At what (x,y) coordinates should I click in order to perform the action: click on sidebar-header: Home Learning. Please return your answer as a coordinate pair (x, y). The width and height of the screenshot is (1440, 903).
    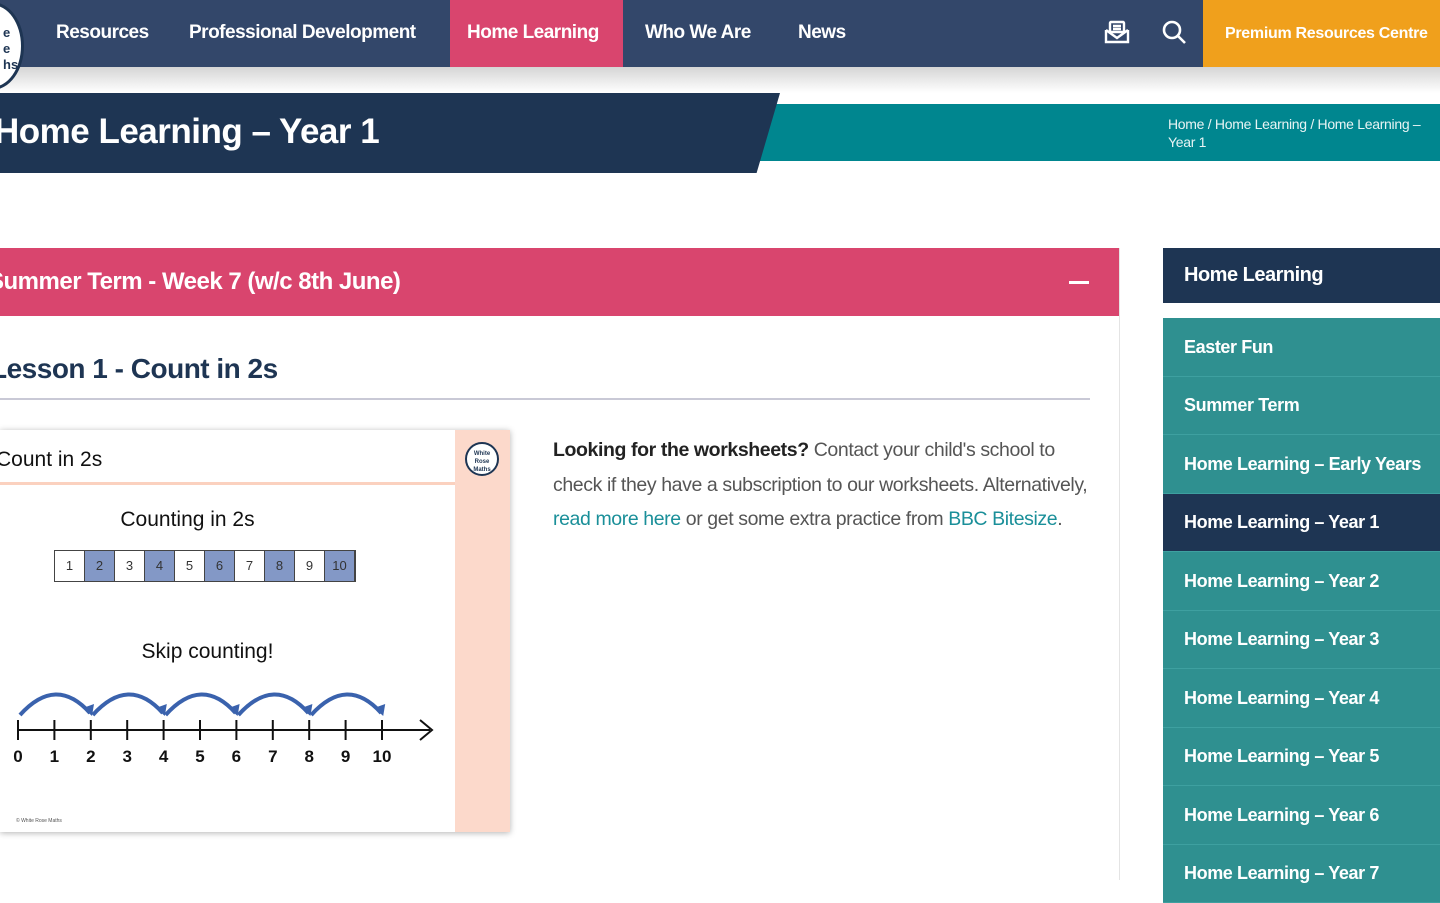
    Looking at the image, I should click on (1301, 275).